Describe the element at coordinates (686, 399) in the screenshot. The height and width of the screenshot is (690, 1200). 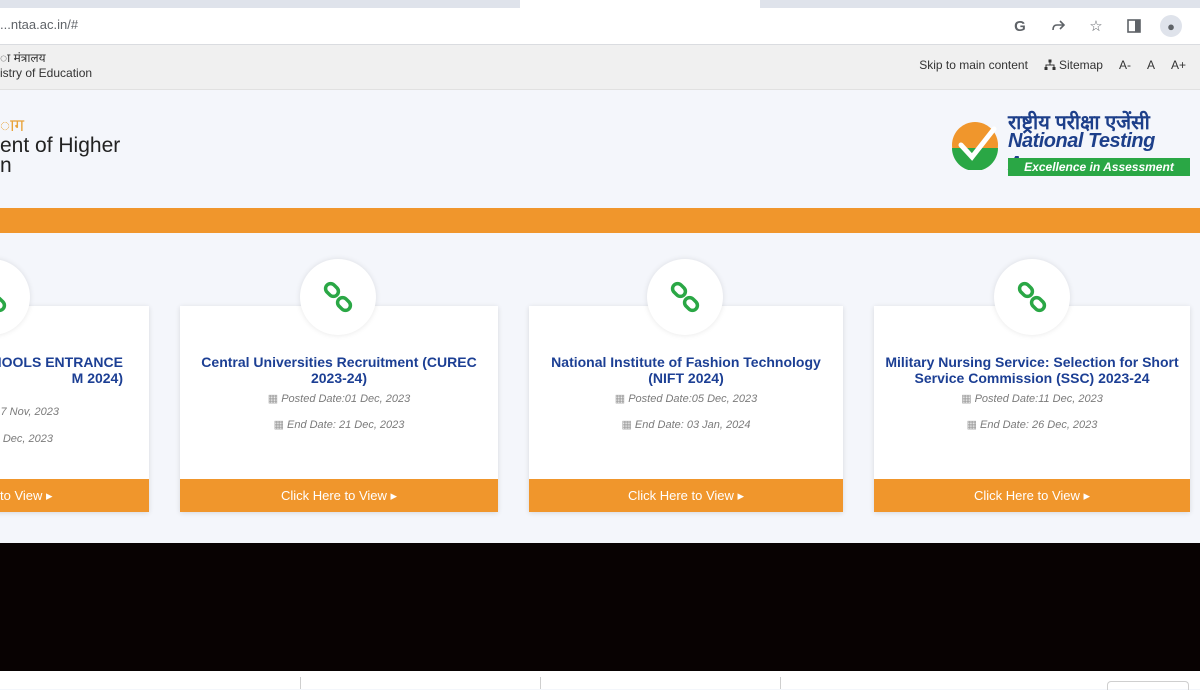
I see `posted-date: ▦ Posted Date:05 Dec, 2023` at that location.